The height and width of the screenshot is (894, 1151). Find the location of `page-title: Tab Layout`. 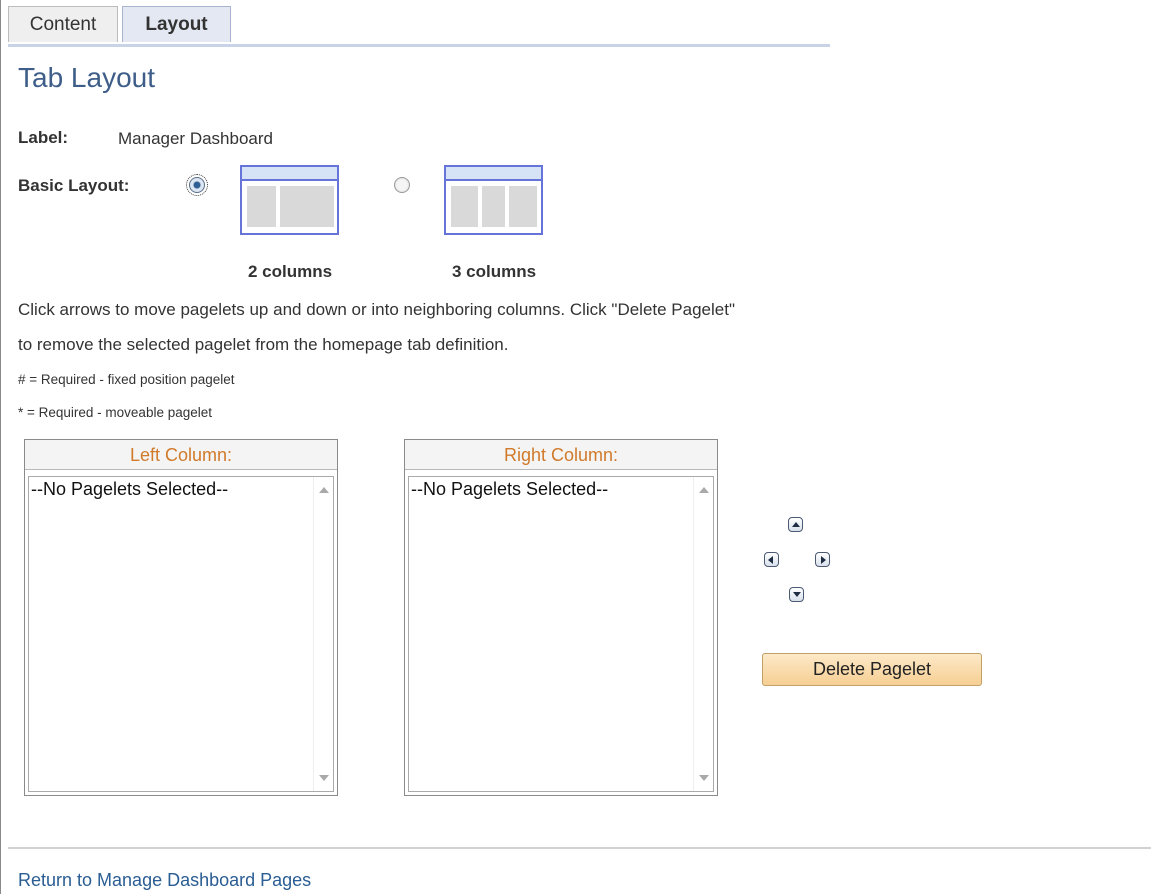

page-title: Tab Layout is located at coordinates (86, 77).